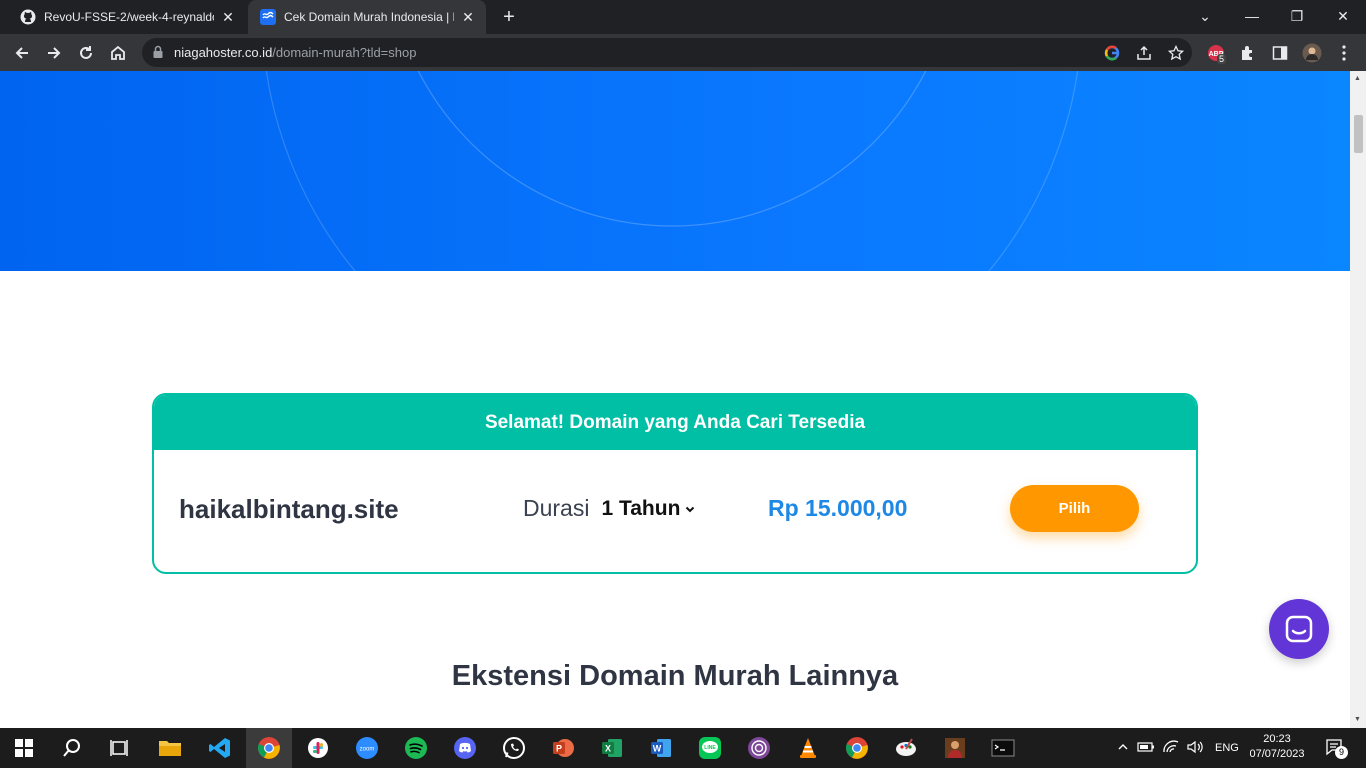 The width and height of the screenshot is (1366, 768). What do you see at coordinates (118, 53) in the screenshot?
I see `home-button` at bounding box center [118, 53].